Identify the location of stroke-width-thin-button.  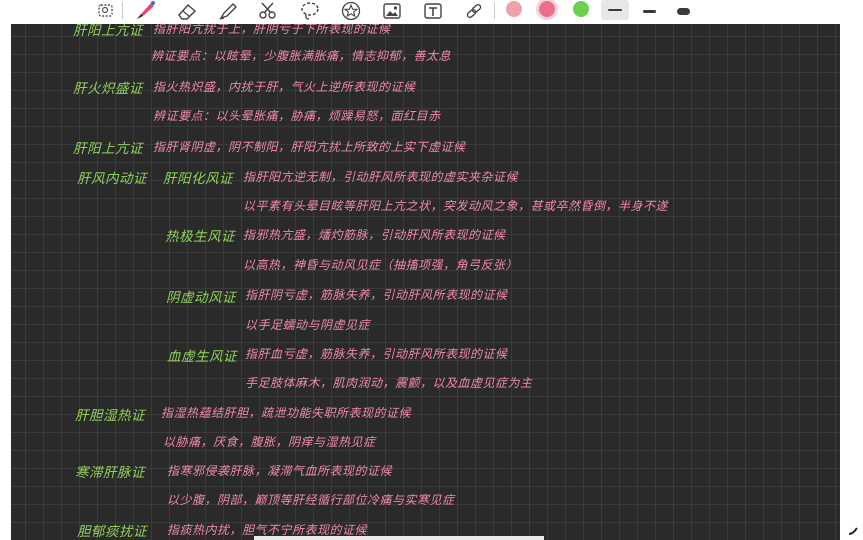
(615, 10).